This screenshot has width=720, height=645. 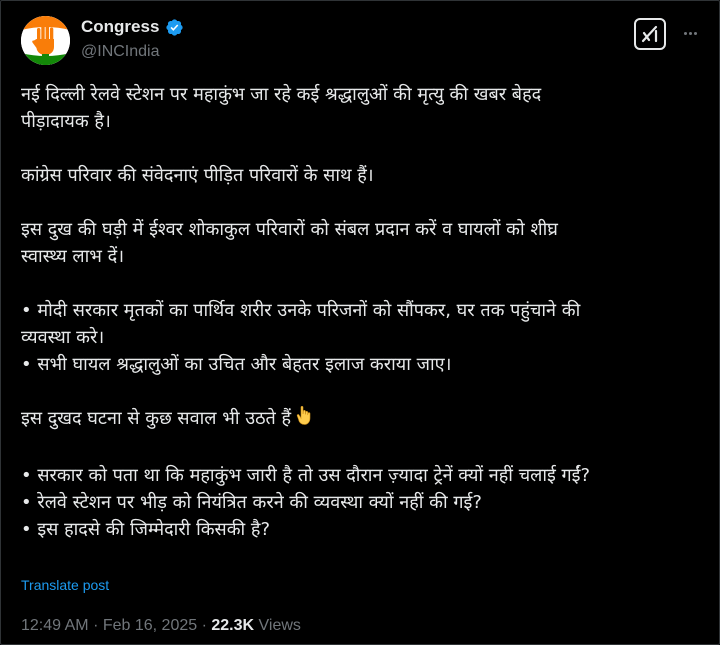 I want to click on post-line: इस दुखद घटना से कुछ सवाल भी उठते हैं, so click(x=156, y=418).